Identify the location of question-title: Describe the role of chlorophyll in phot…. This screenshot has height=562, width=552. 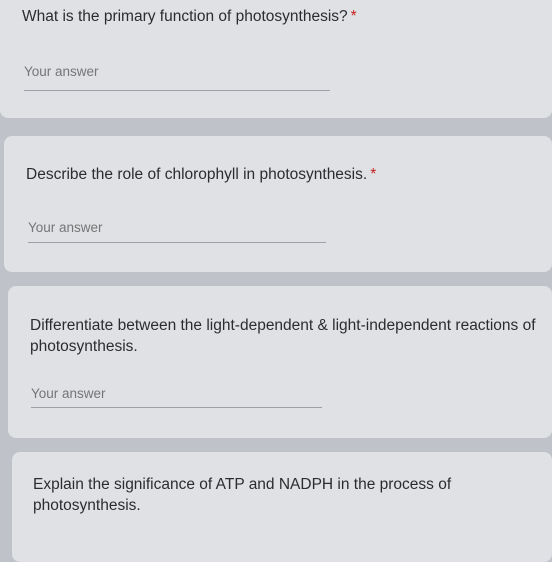
(283, 174).